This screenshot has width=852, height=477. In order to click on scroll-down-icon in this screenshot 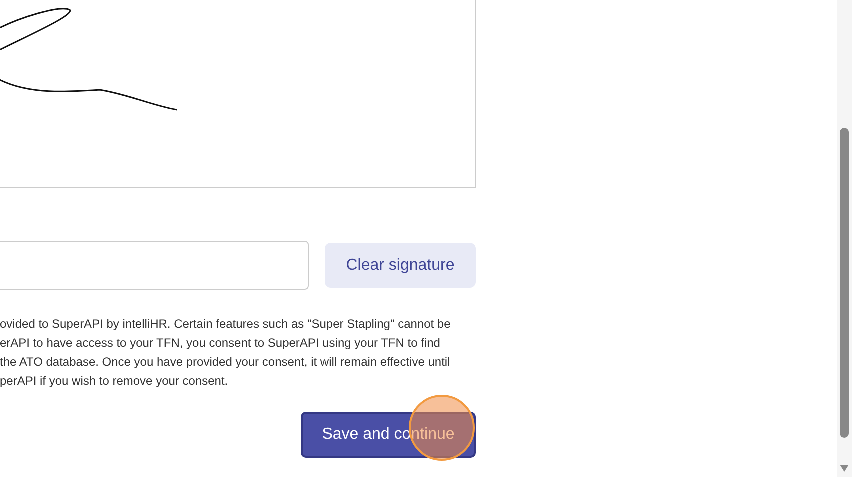, I will do `click(844, 468)`.